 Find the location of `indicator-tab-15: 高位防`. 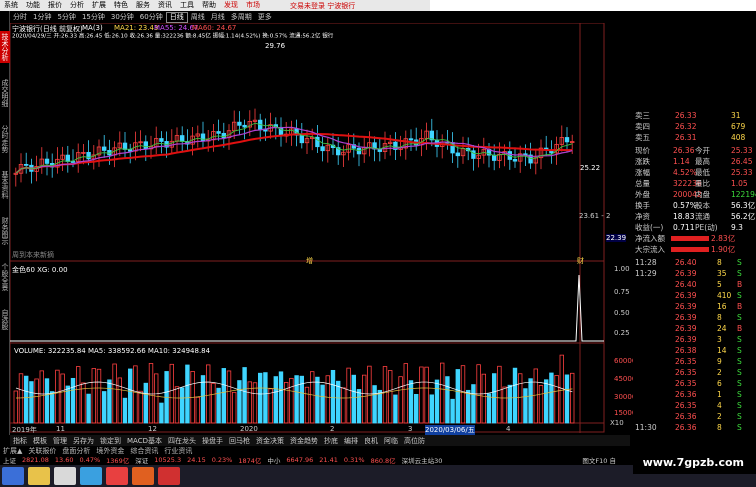

indicator-tab-15: 高位防 is located at coordinates (414, 441).